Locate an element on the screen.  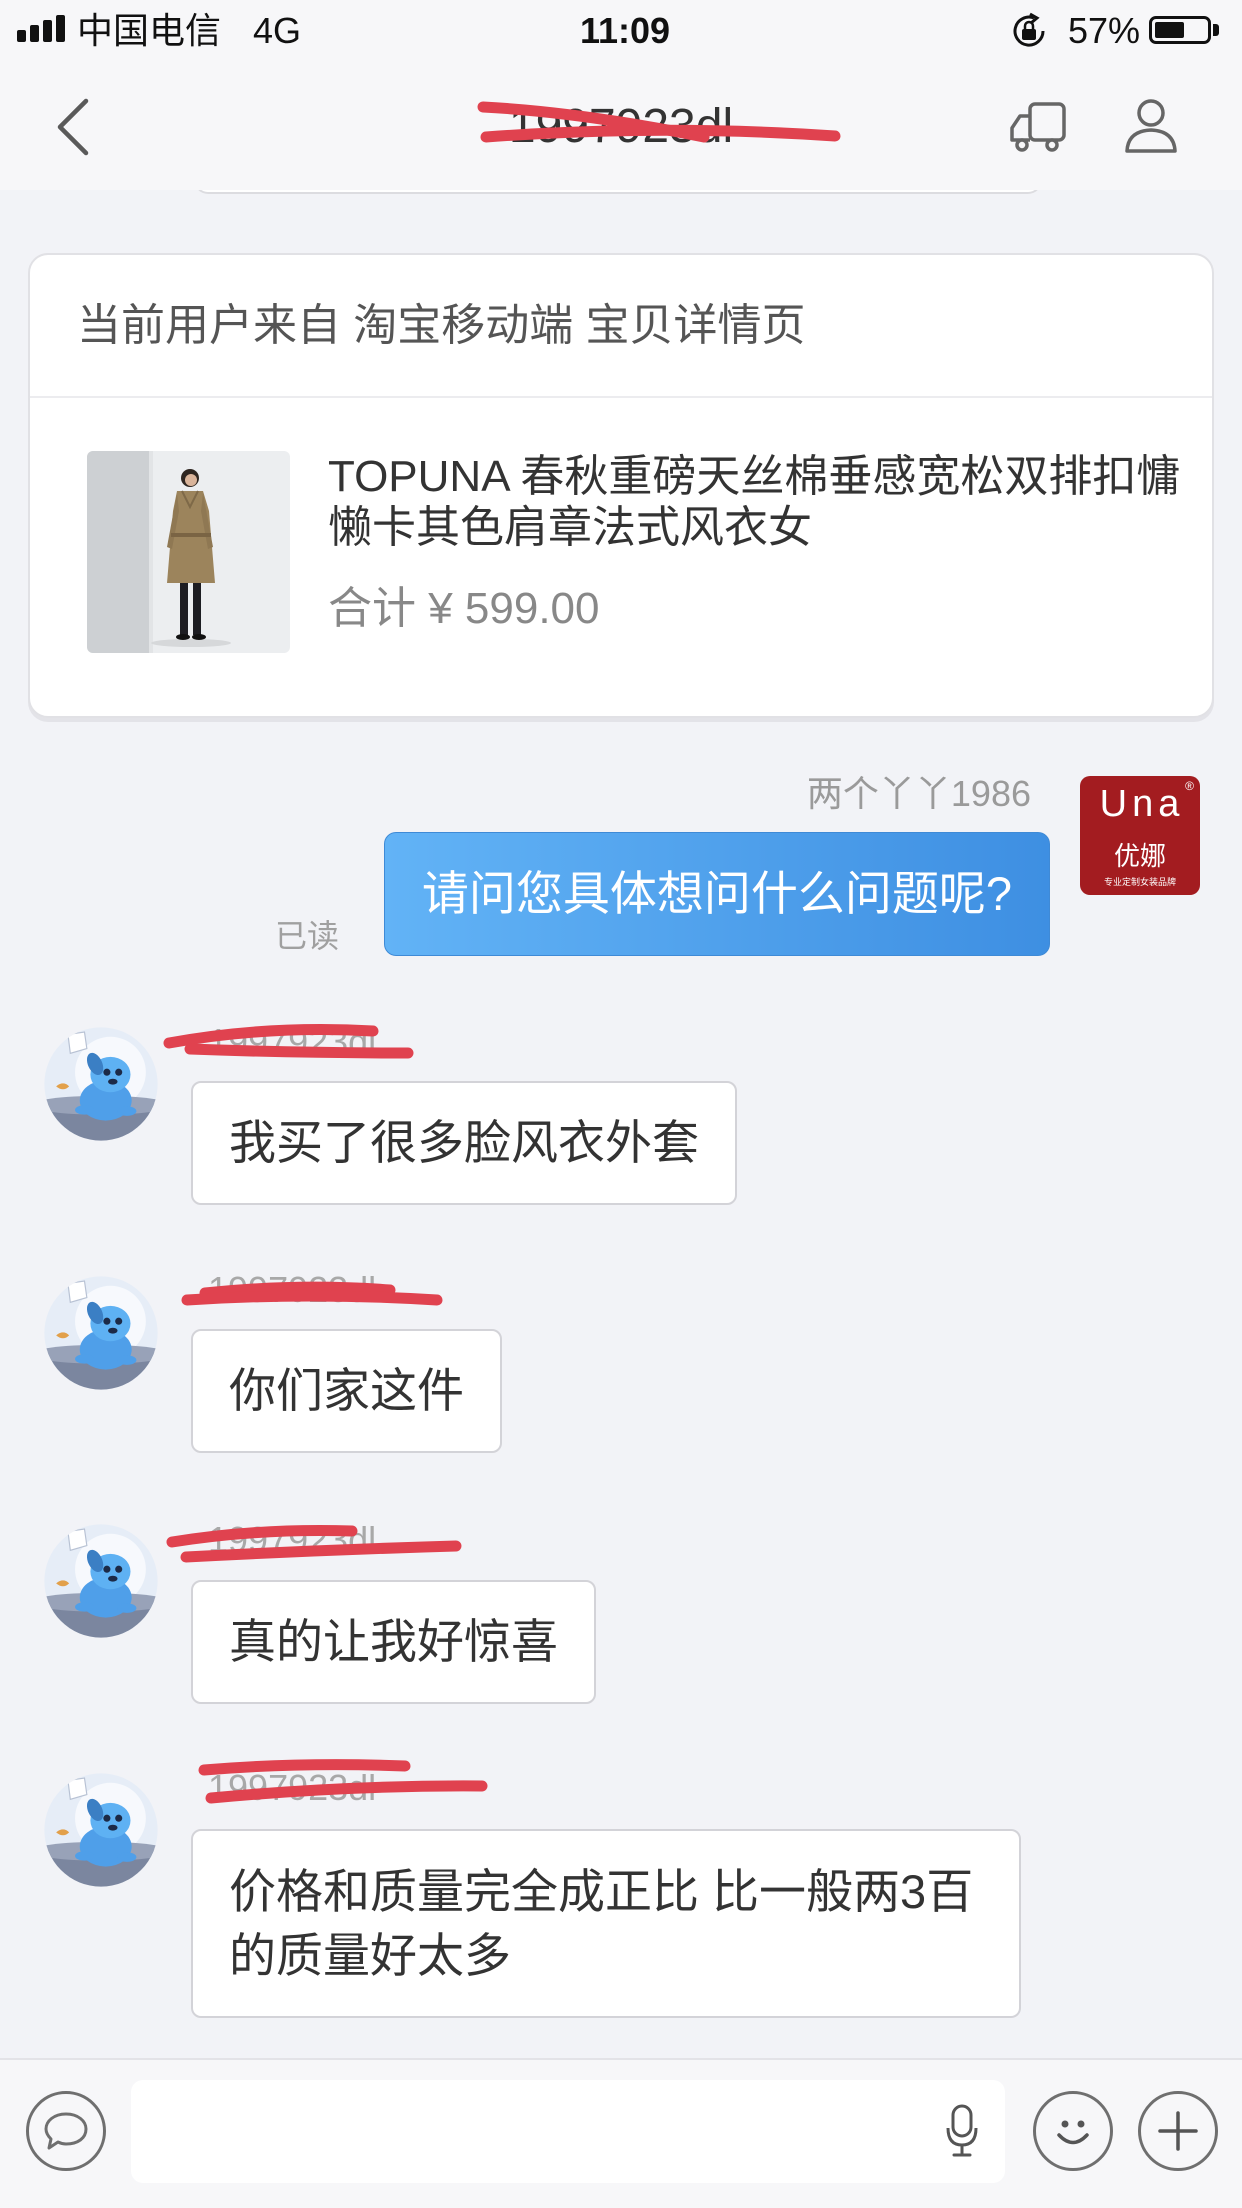
rotation-lock-icon is located at coordinates (1029, 29).